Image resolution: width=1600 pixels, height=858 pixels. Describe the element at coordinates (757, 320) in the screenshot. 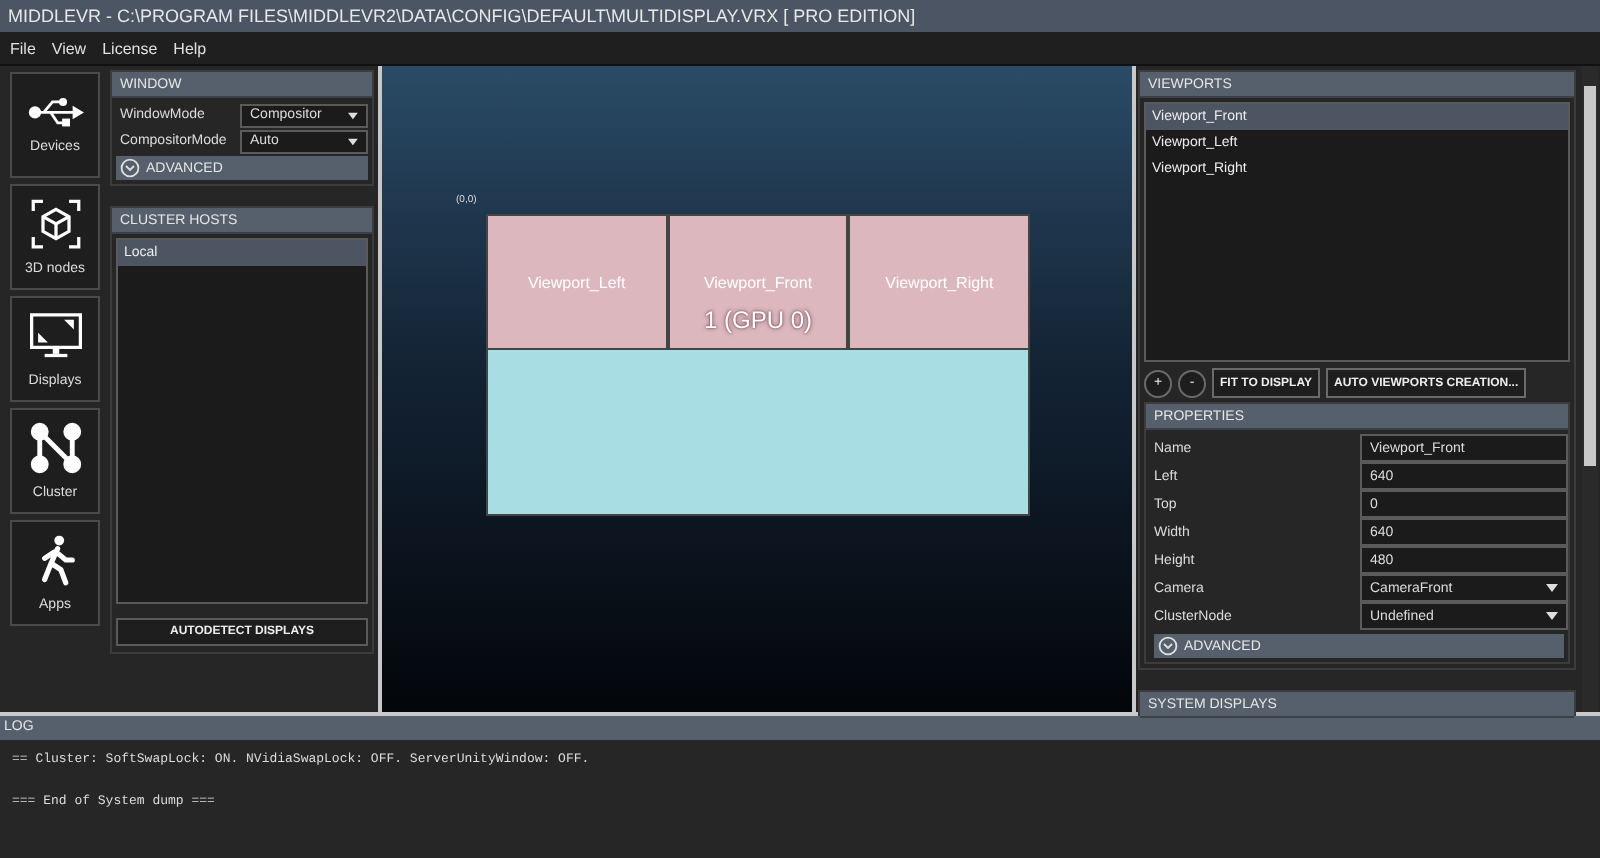

I see `display-label: 1 (GPU 0)` at that location.